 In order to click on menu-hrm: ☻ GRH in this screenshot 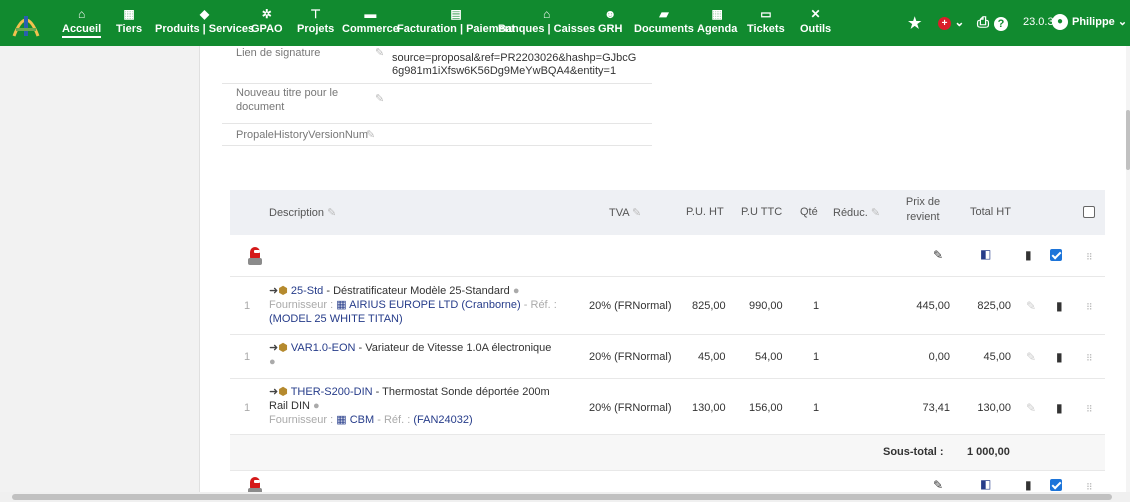, I will do `click(610, 21)`.